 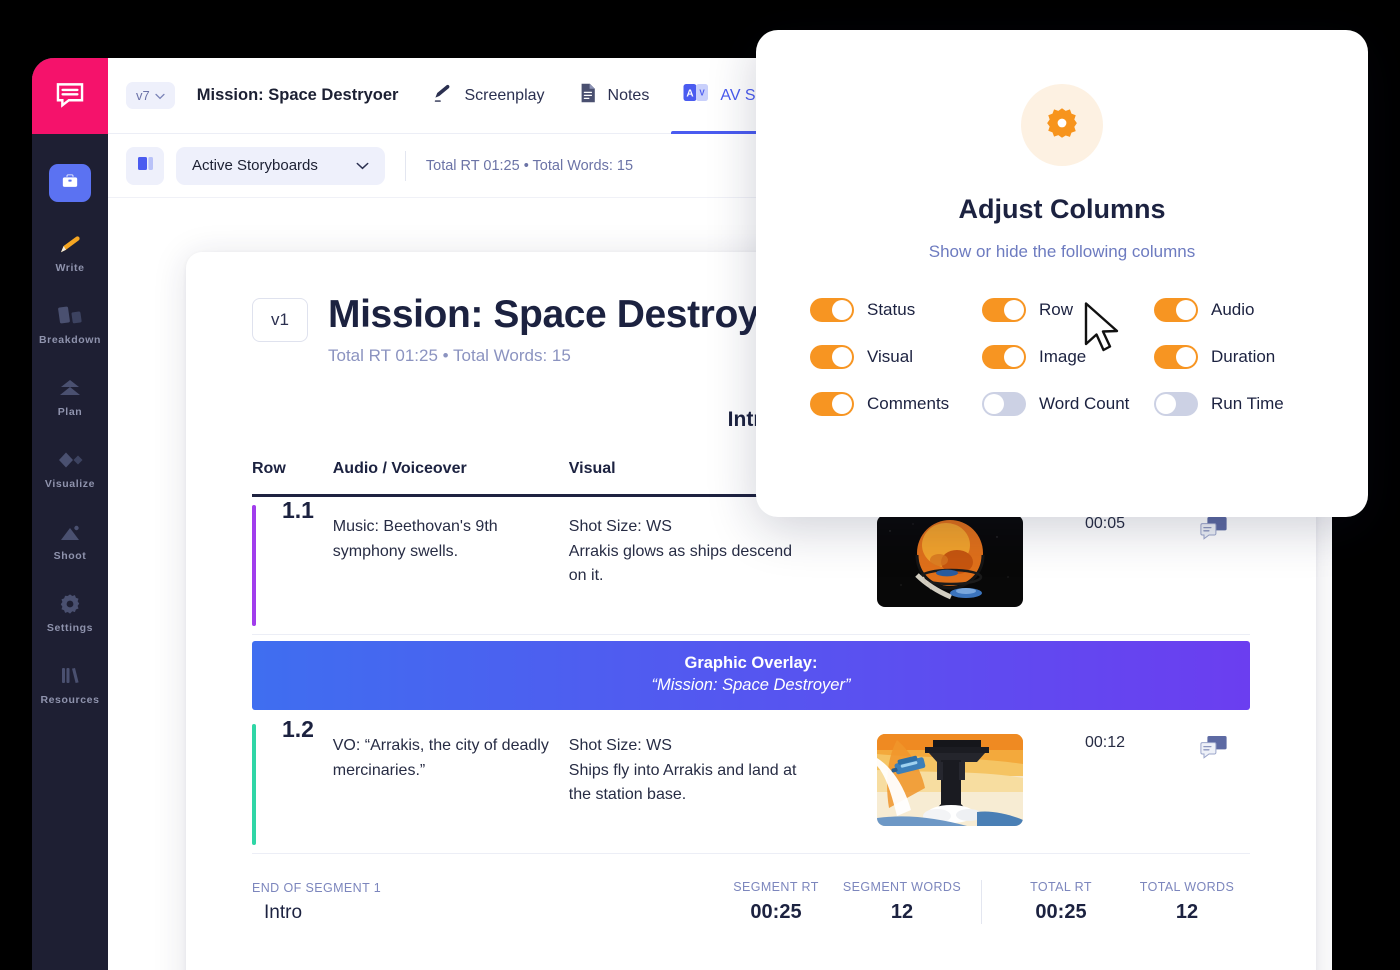 I want to click on toggle-duration: Duration, so click(x=1238, y=357).